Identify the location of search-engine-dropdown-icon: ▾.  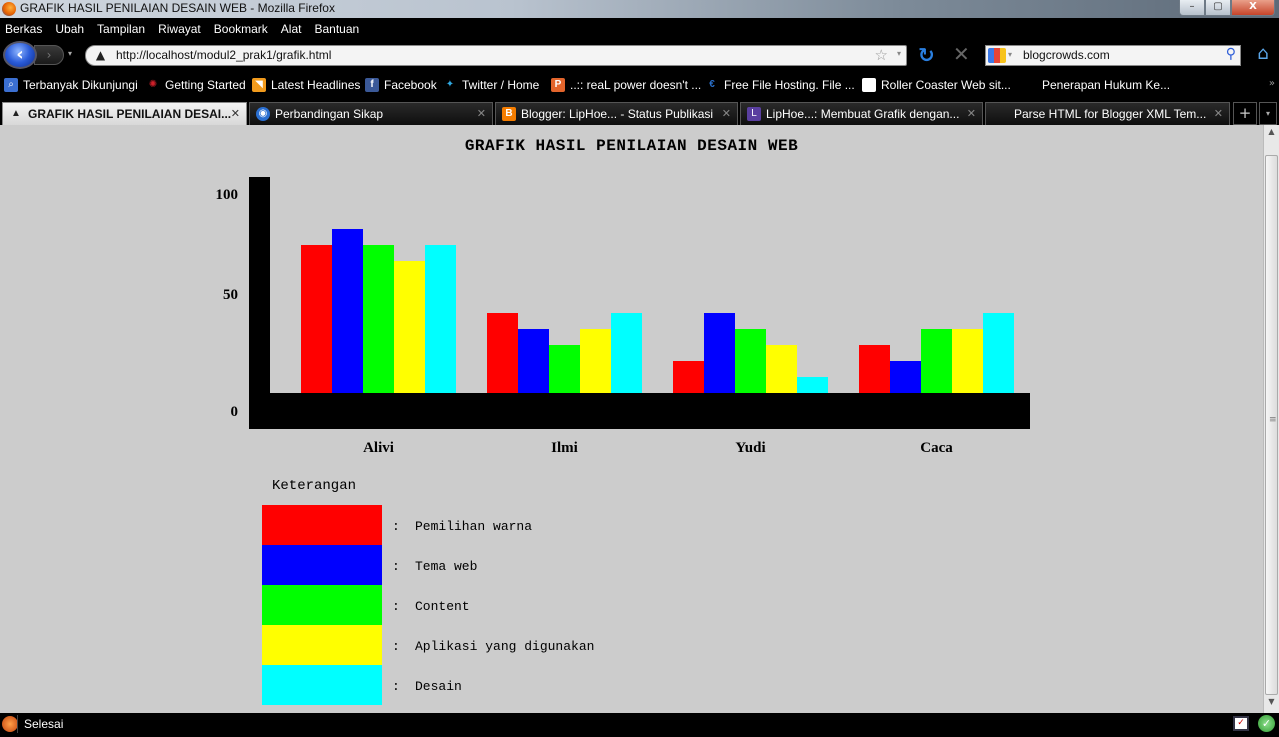
(1010, 54).